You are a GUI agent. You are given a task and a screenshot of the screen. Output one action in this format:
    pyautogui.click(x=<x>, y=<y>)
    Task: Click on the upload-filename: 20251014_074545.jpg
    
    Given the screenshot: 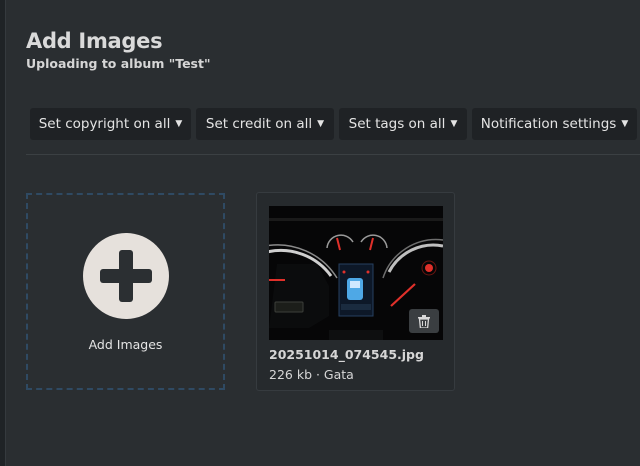 What is the action you would take?
    pyautogui.click(x=346, y=354)
    